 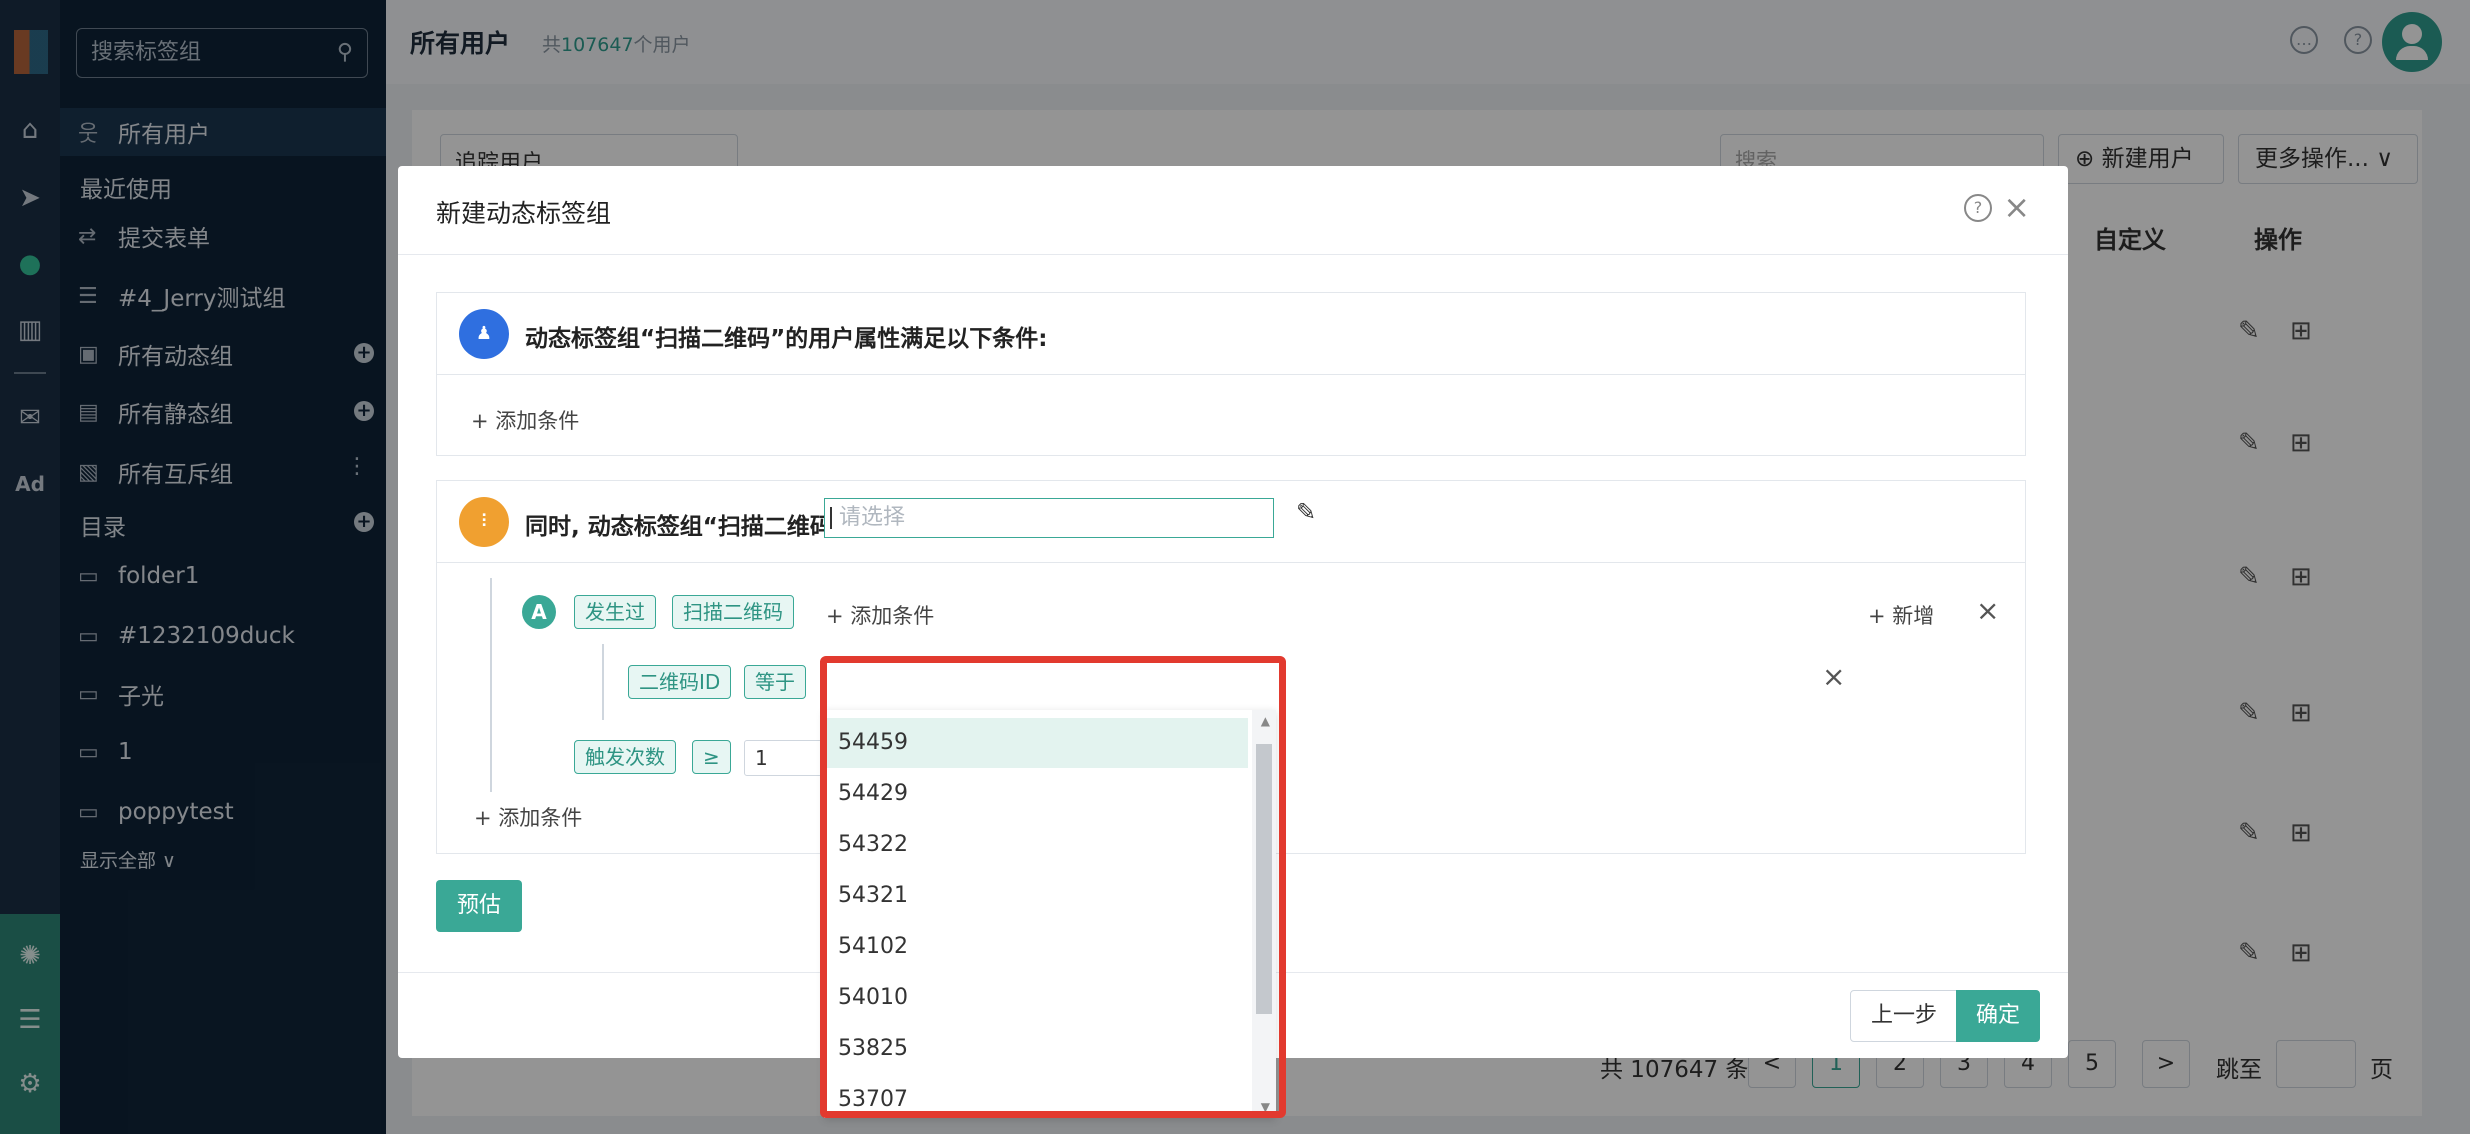 What do you see at coordinates (524, 213) in the screenshot?
I see `modal-title: 新建动态标签组` at bounding box center [524, 213].